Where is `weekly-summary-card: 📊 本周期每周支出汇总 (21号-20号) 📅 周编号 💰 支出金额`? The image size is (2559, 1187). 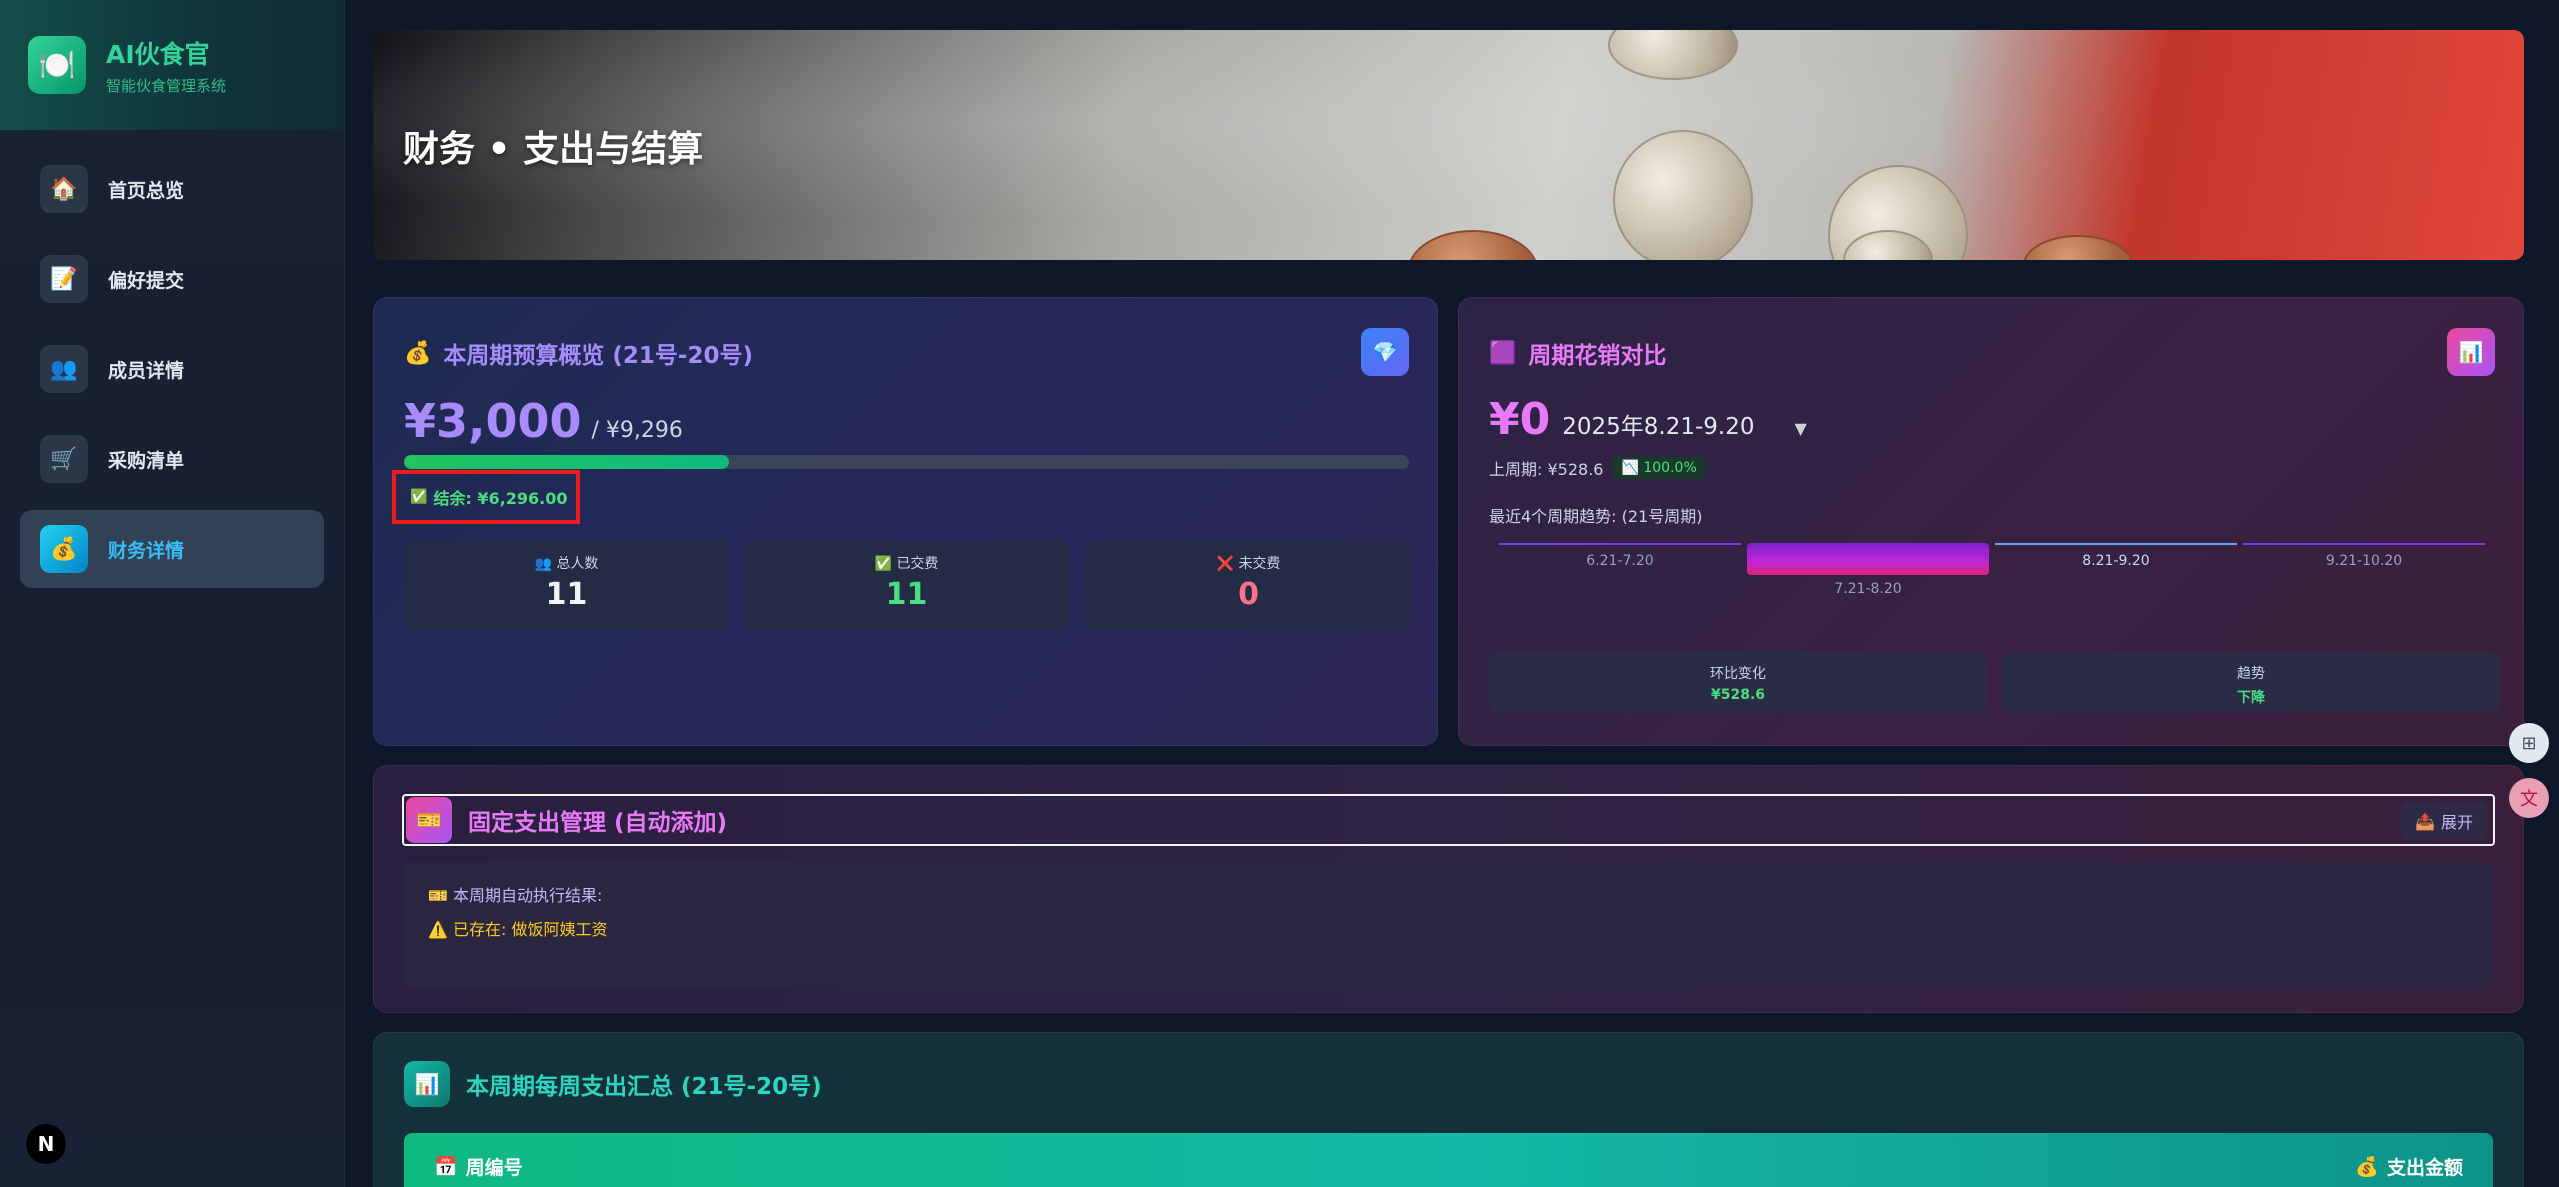 weekly-summary-card: 📊 本周期每周支出汇总 (21号-20号) 📅 周编号 💰 支出金额 is located at coordinates (1448, 1109).